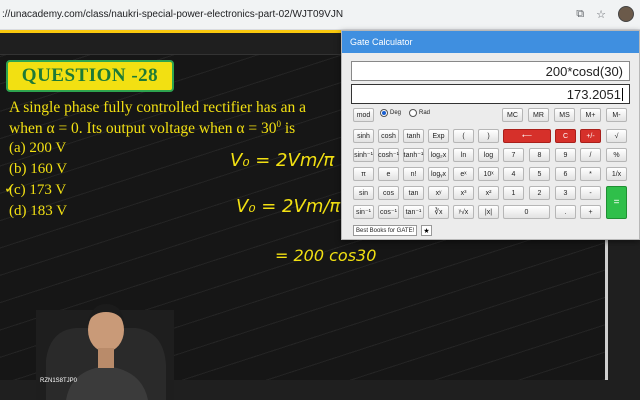  I want to click on calculator-title: Gate Calculator, so click(490, 42).